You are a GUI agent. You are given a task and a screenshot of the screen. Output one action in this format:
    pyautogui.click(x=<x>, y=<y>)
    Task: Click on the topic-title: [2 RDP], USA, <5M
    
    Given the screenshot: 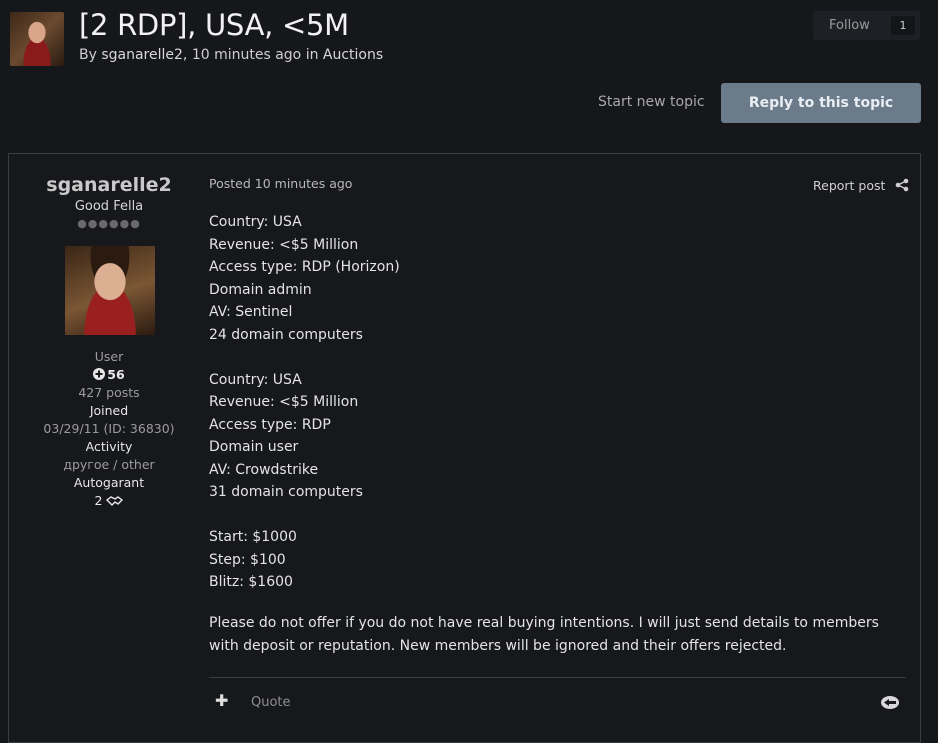 What is the action you would take?
    pyautogui.click(x=214, y=25)
    